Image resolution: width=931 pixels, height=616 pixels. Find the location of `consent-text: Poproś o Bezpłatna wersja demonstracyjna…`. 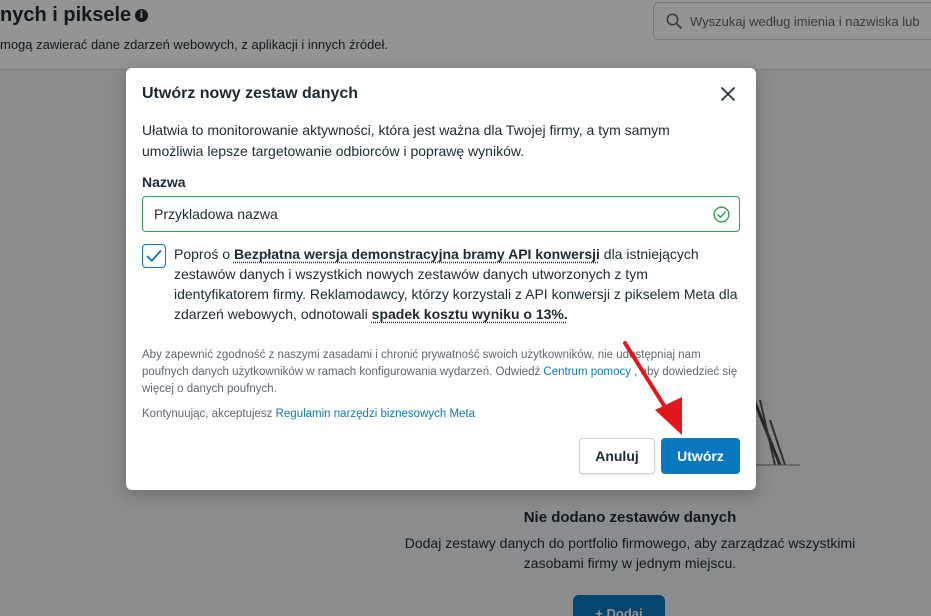

consent-text: Poproś o Bezpłatna wersja demonstracyjna… is located at coordinates (459, 284).